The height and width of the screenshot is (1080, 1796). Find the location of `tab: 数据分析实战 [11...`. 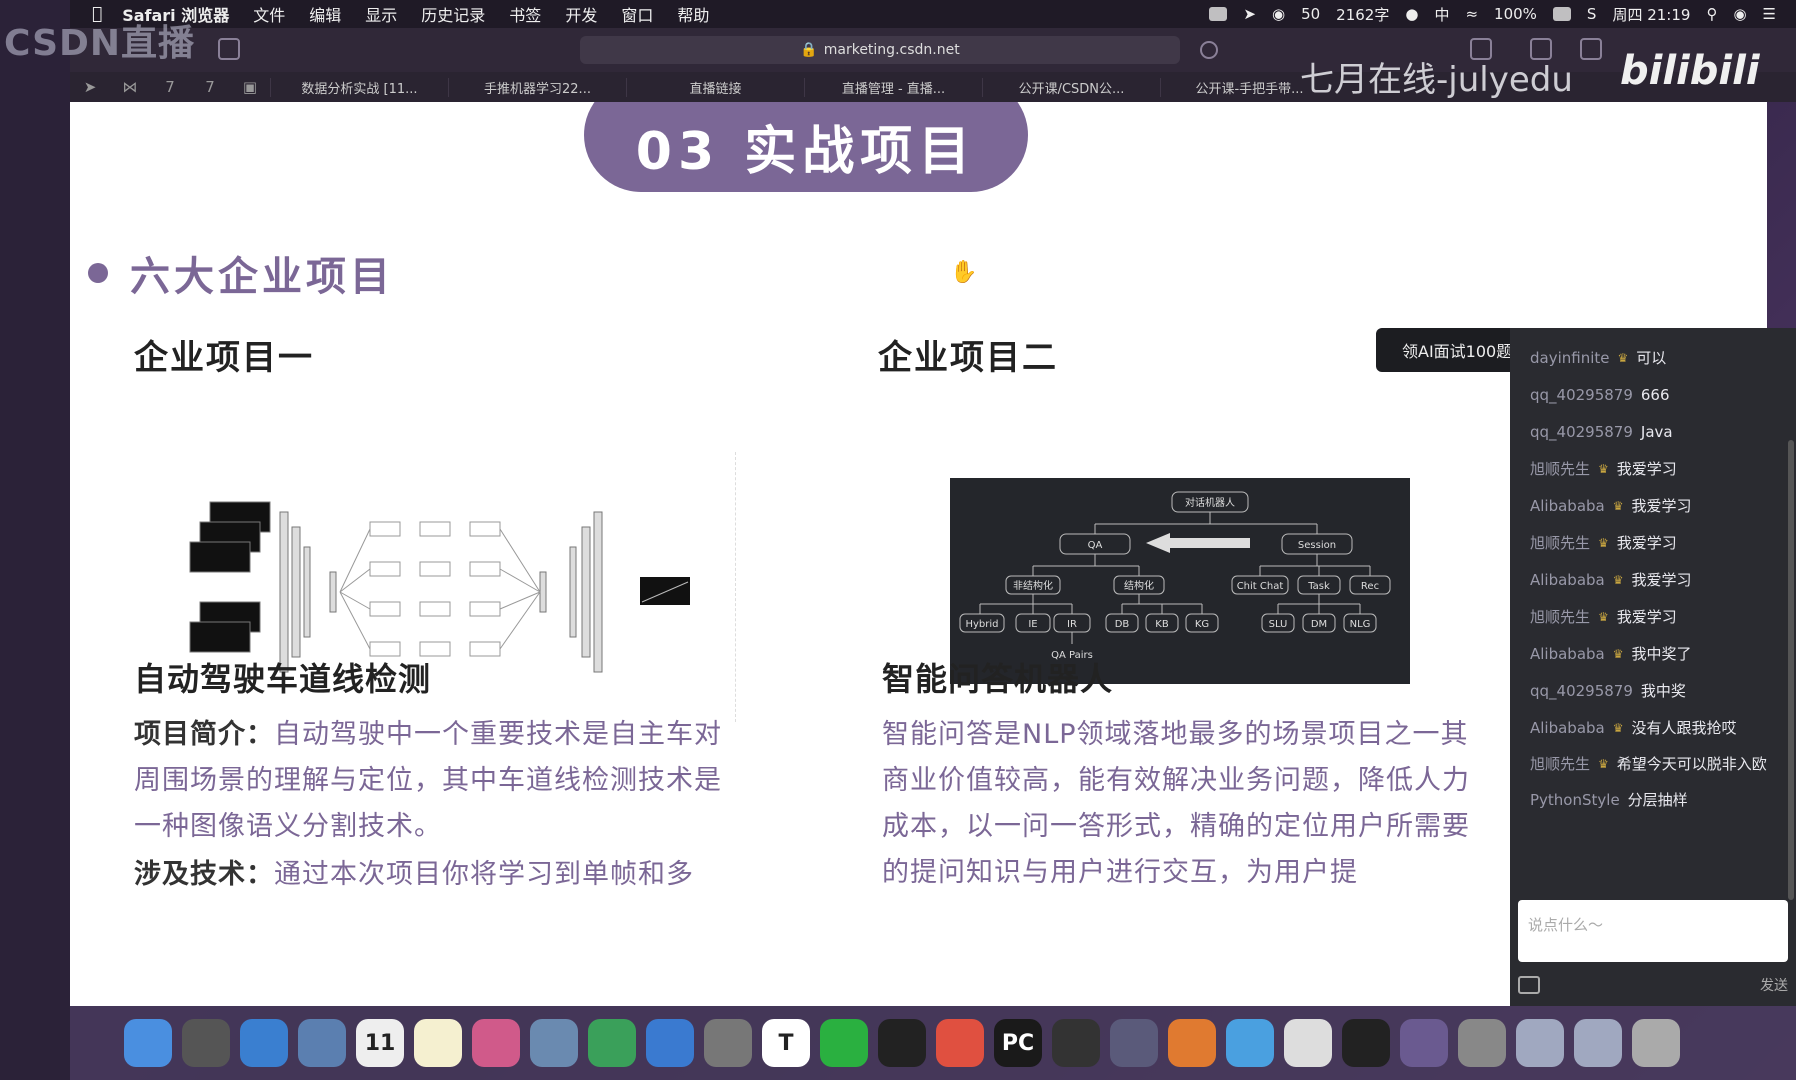

tab: 数据分析实战 [11... is located at coordinates (359, 87).